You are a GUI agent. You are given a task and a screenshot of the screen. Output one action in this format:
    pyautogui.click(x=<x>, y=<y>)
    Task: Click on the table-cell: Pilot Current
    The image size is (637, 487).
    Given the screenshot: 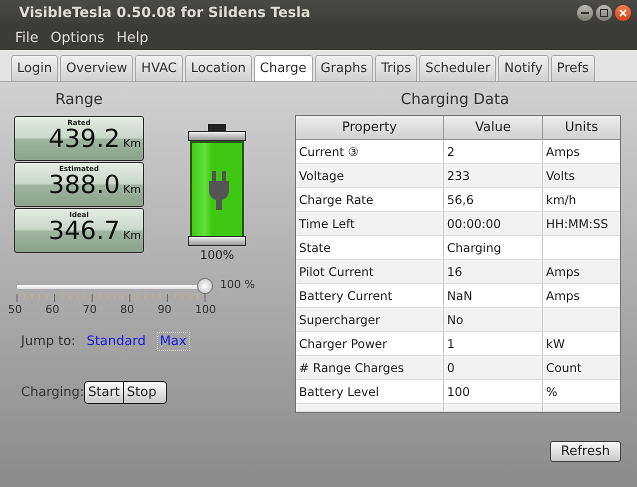 What is the action you would take?
    pyautogui.click(x=370, y=272)
    